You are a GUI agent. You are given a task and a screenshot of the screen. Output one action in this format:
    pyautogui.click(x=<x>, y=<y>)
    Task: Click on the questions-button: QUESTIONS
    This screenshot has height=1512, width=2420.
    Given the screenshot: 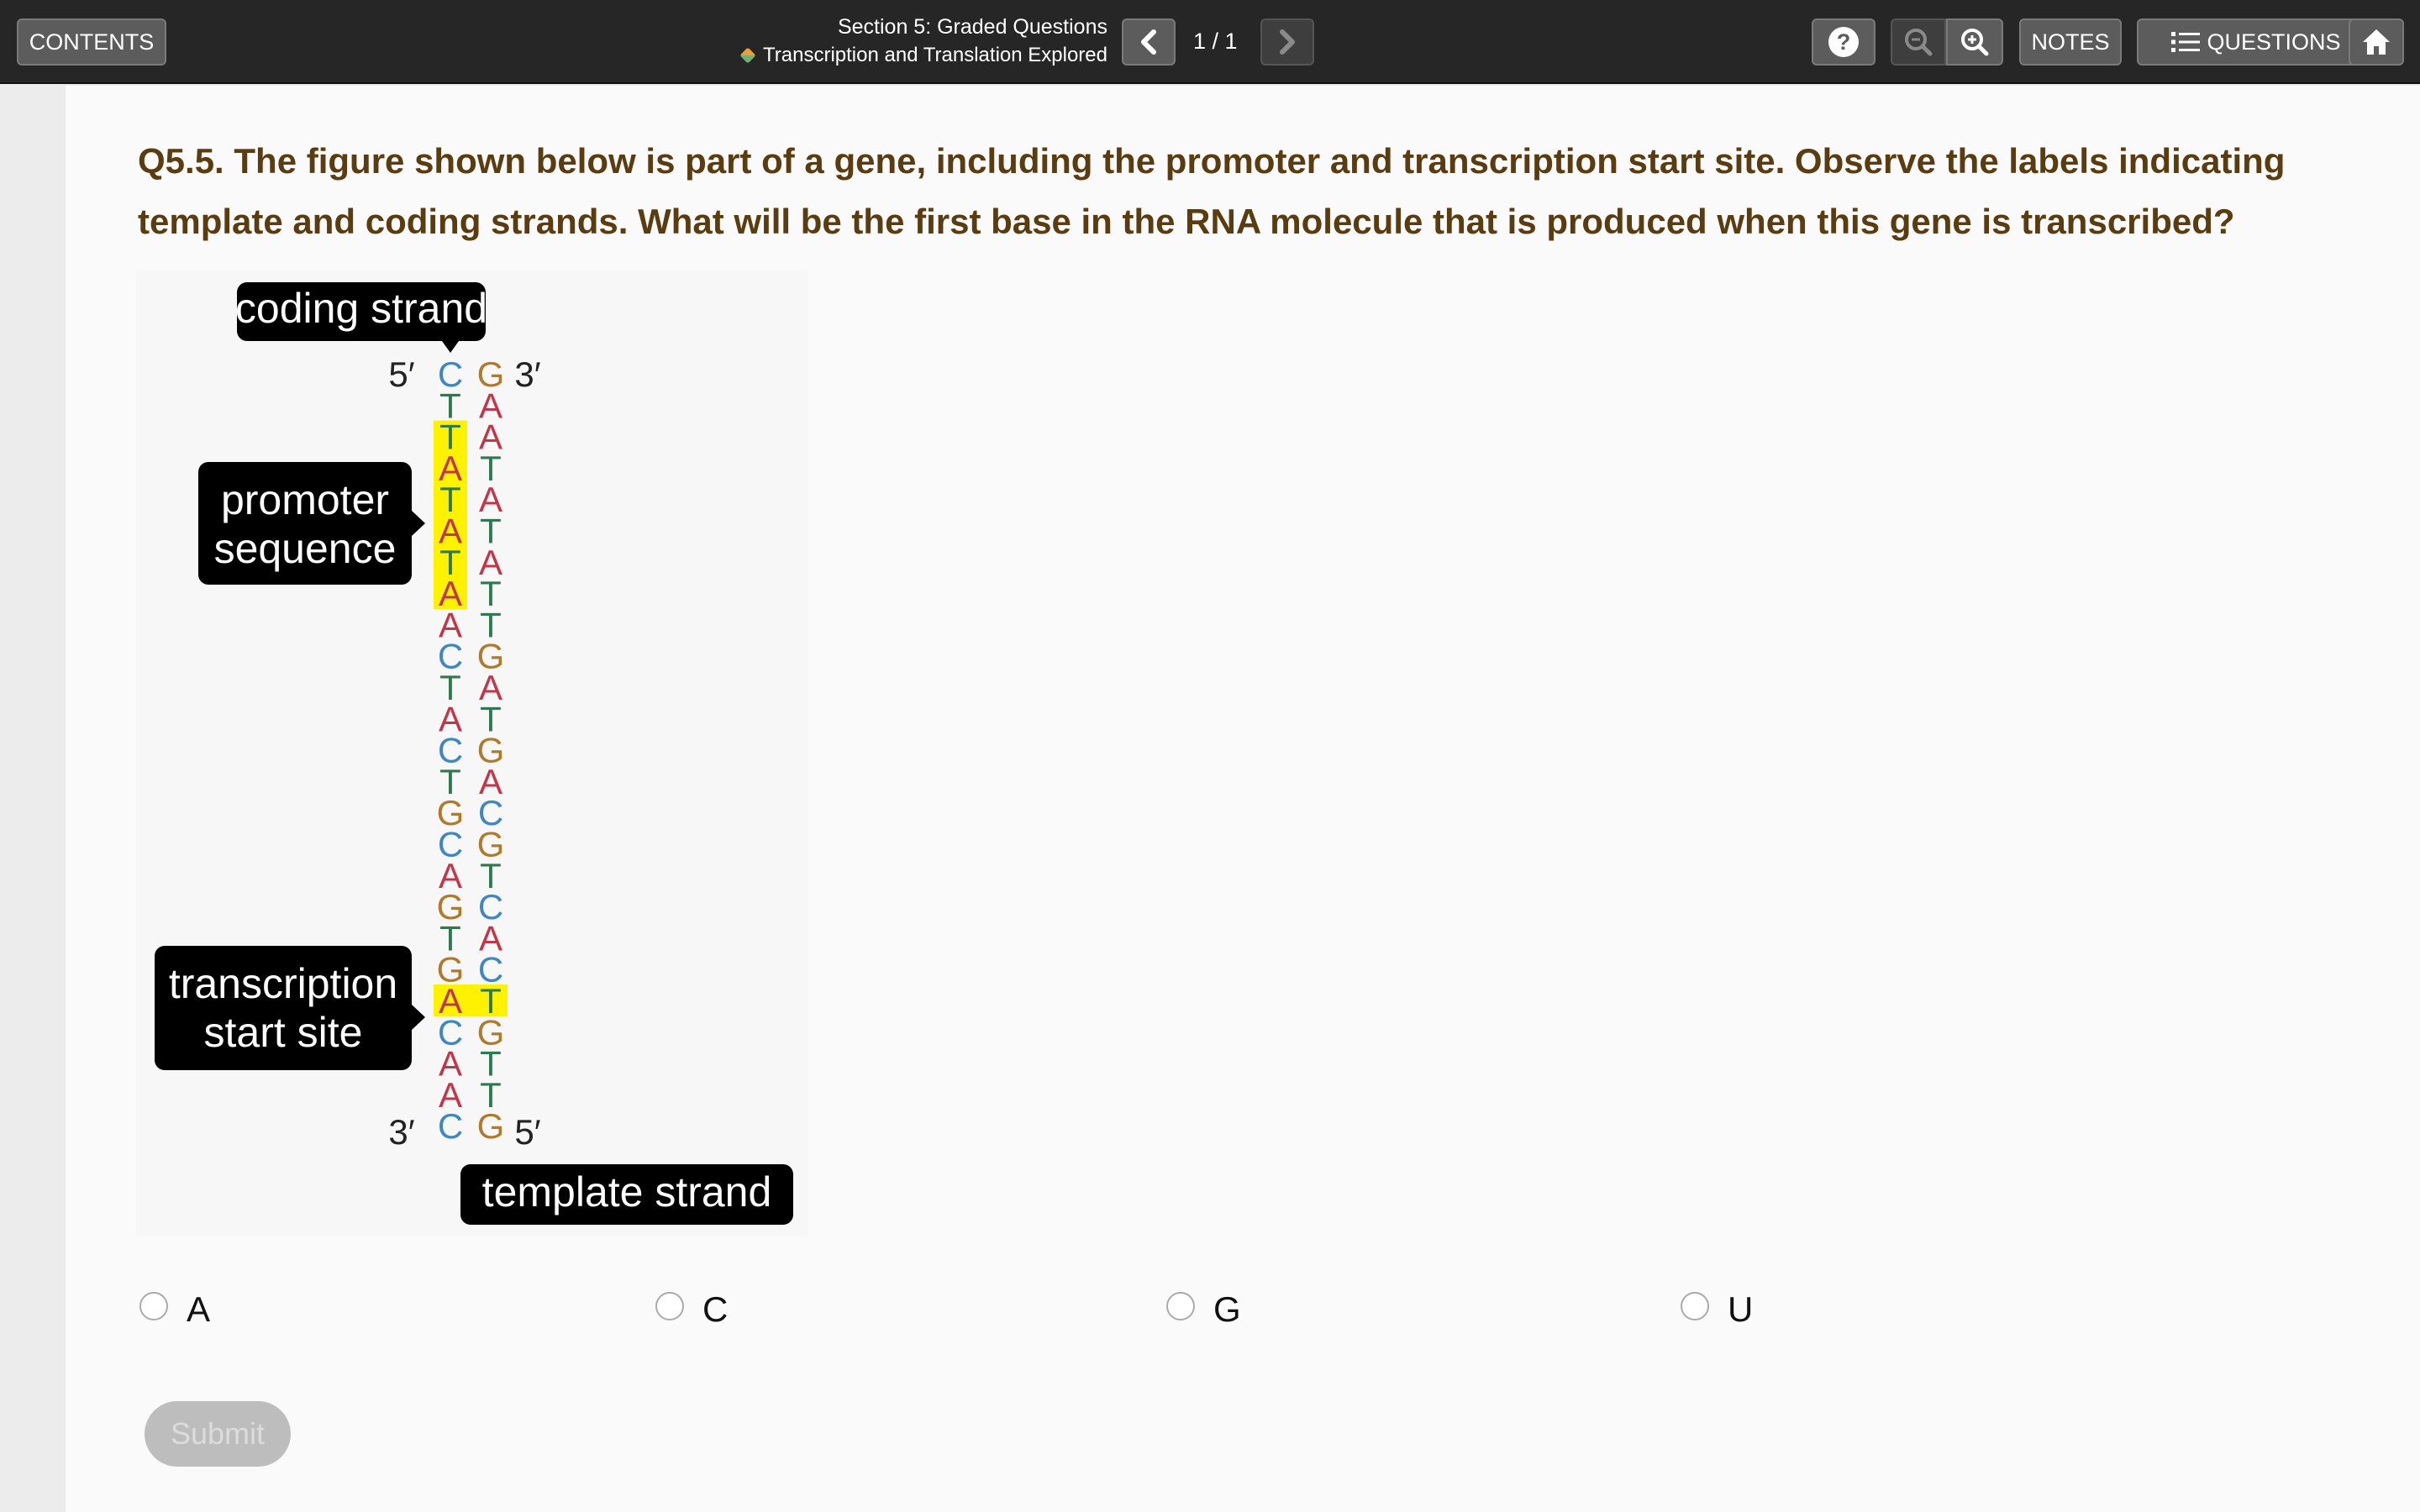 What is the action you would take?
    pyautogui.click(x=2256, y=42)
    